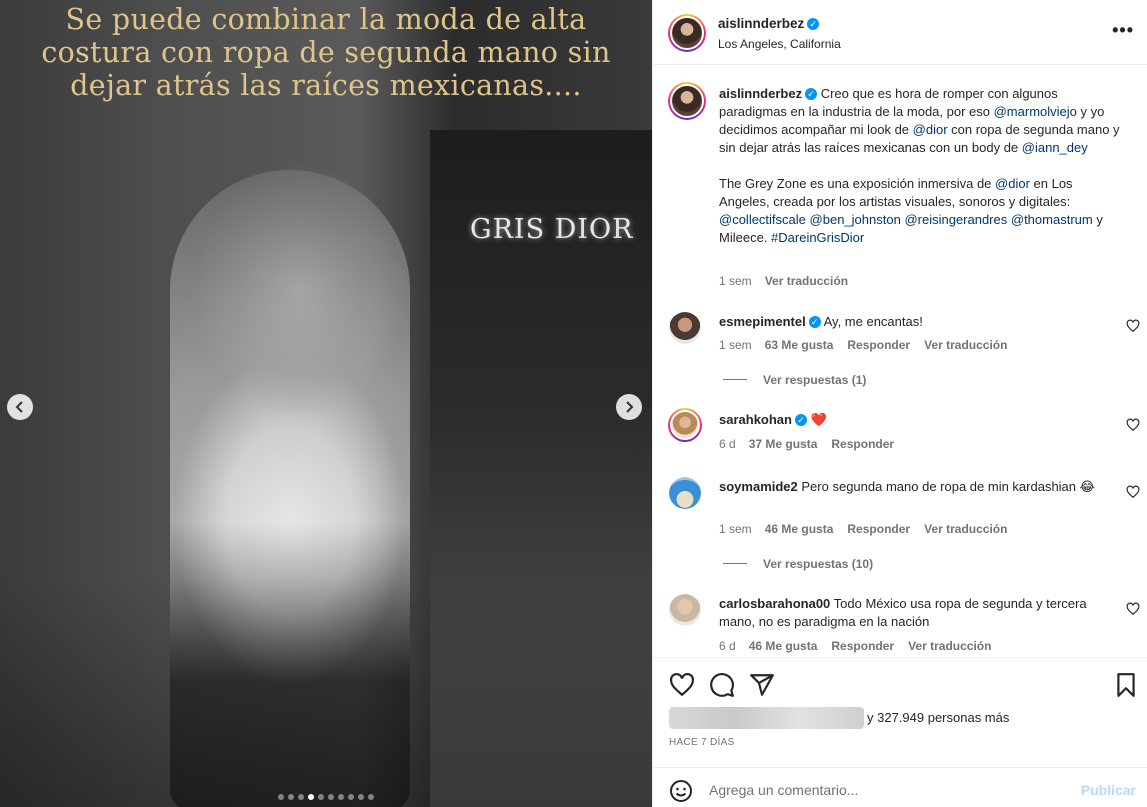 This screenshot has width=1147, height=807. I want to click on comment-text: sarahkohan ✓ ❤️, so click(919, 420).